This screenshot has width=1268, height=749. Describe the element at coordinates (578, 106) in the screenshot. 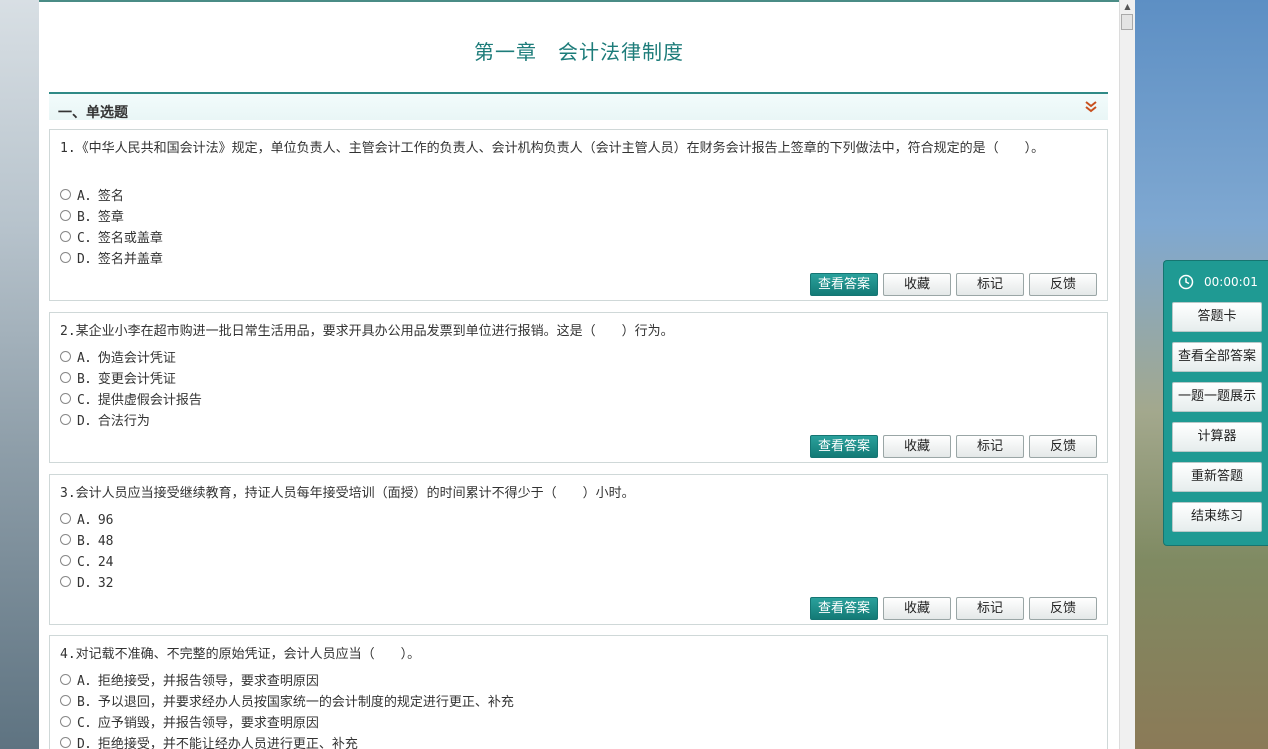

I see `section-header: 一、单选题` at that location.